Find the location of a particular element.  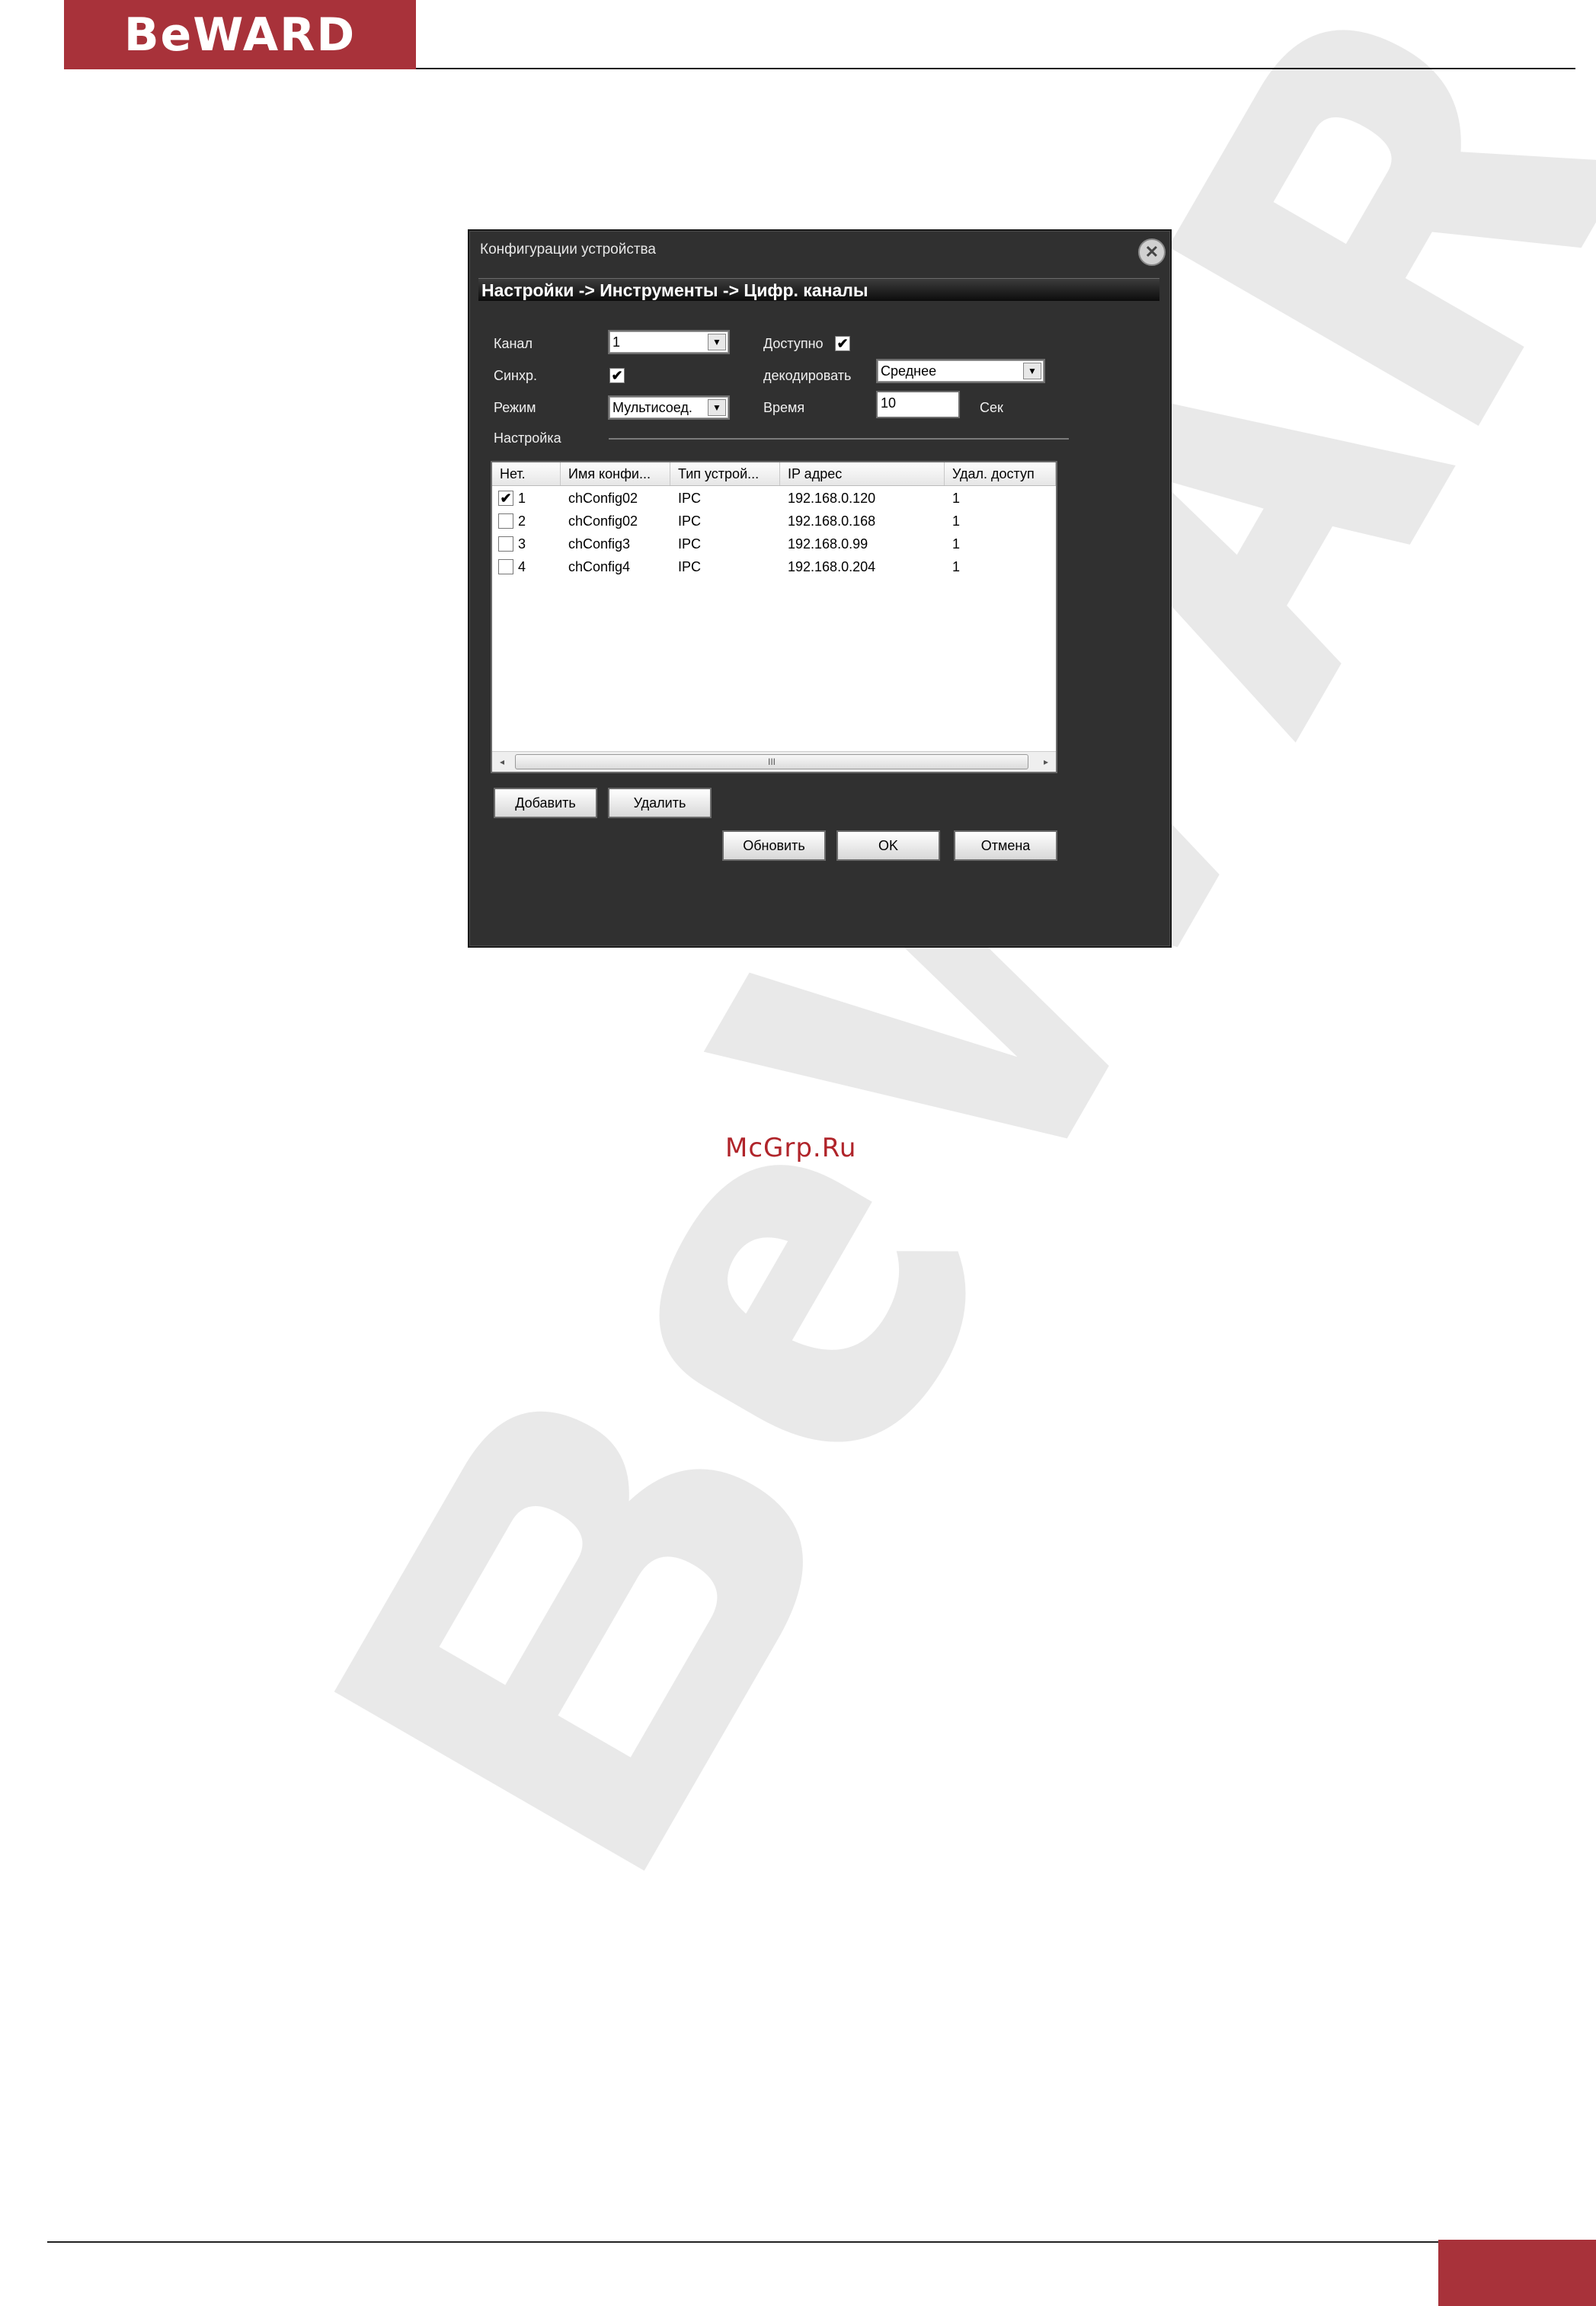

footer-divider is located at coordinates (742, 2242).